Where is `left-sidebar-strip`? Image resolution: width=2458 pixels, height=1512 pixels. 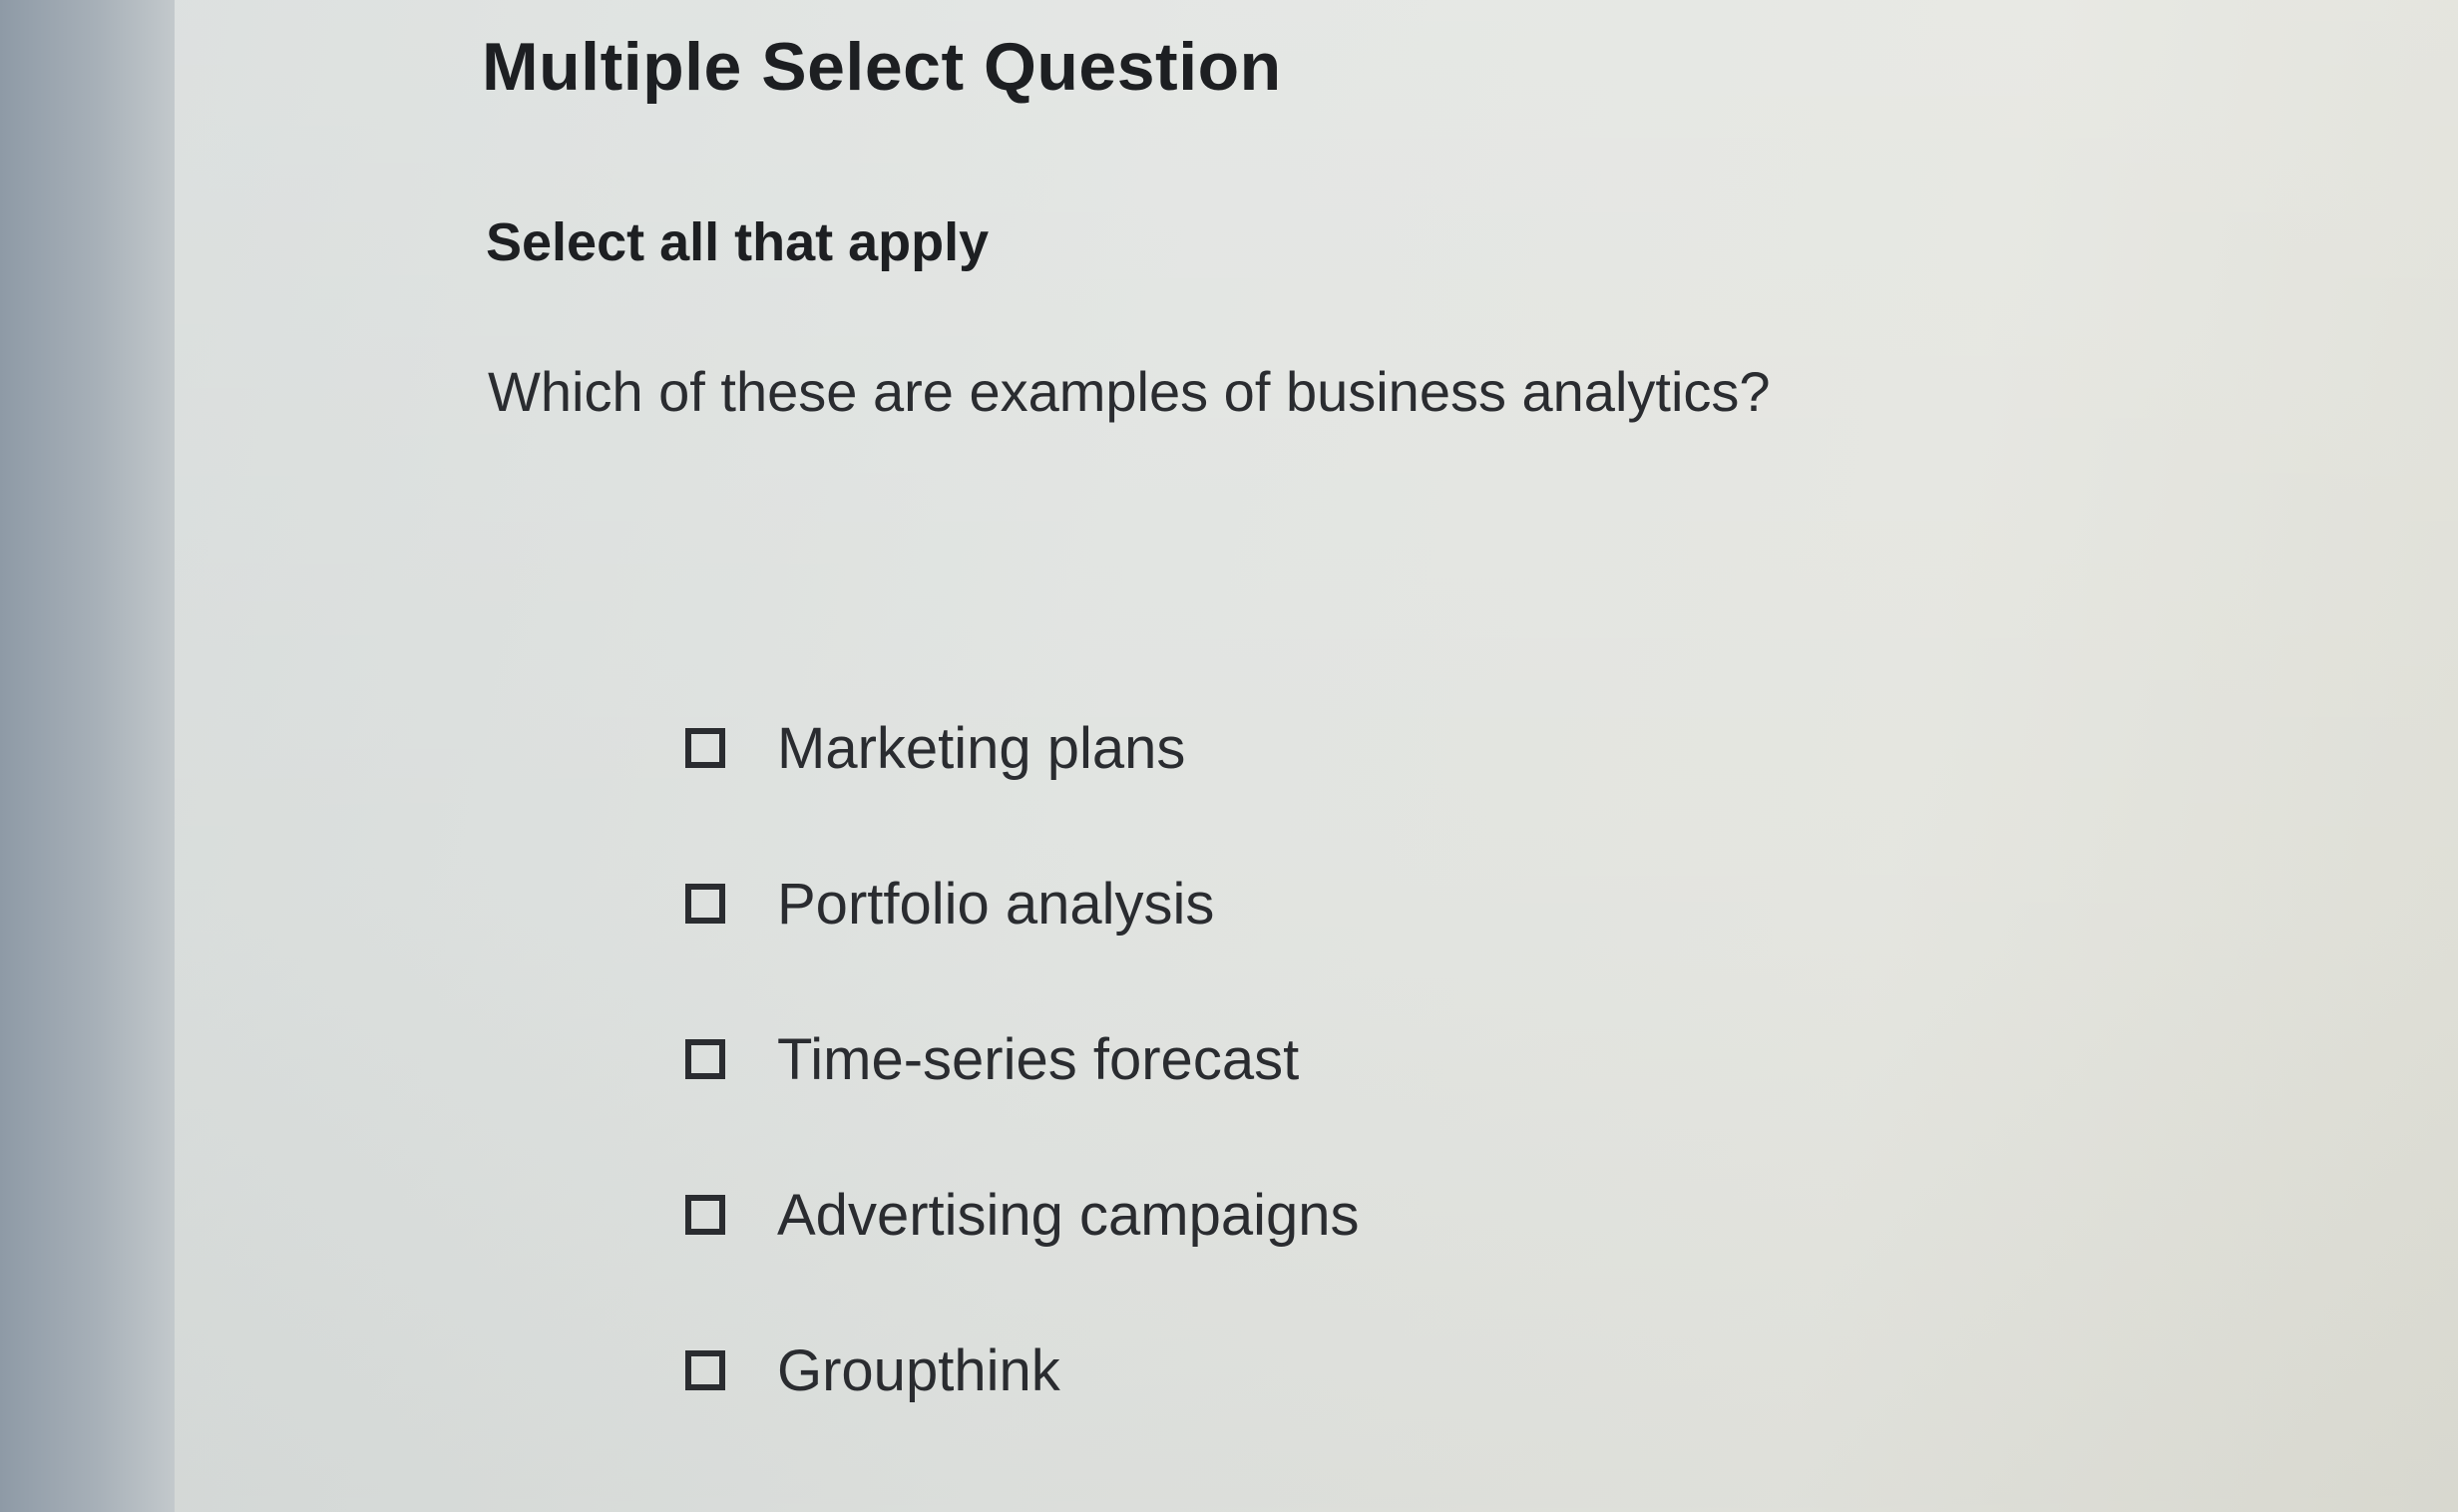
left-sidebar-strip is located at coordinates (87, 756).